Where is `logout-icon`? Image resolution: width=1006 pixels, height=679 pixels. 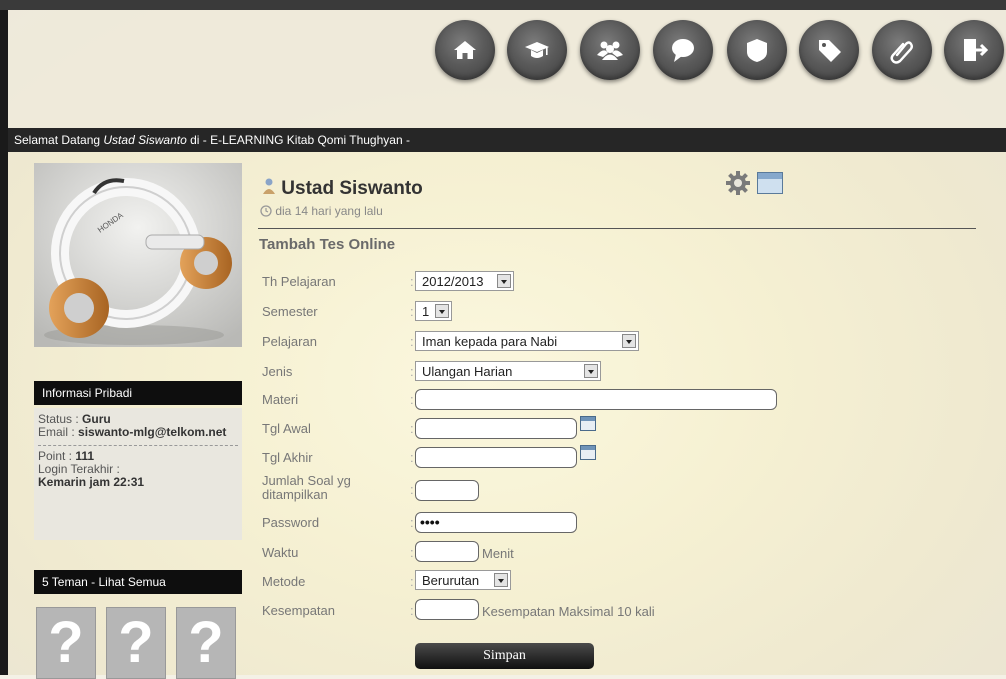 logout-icon is located at coordinates (974, 50).